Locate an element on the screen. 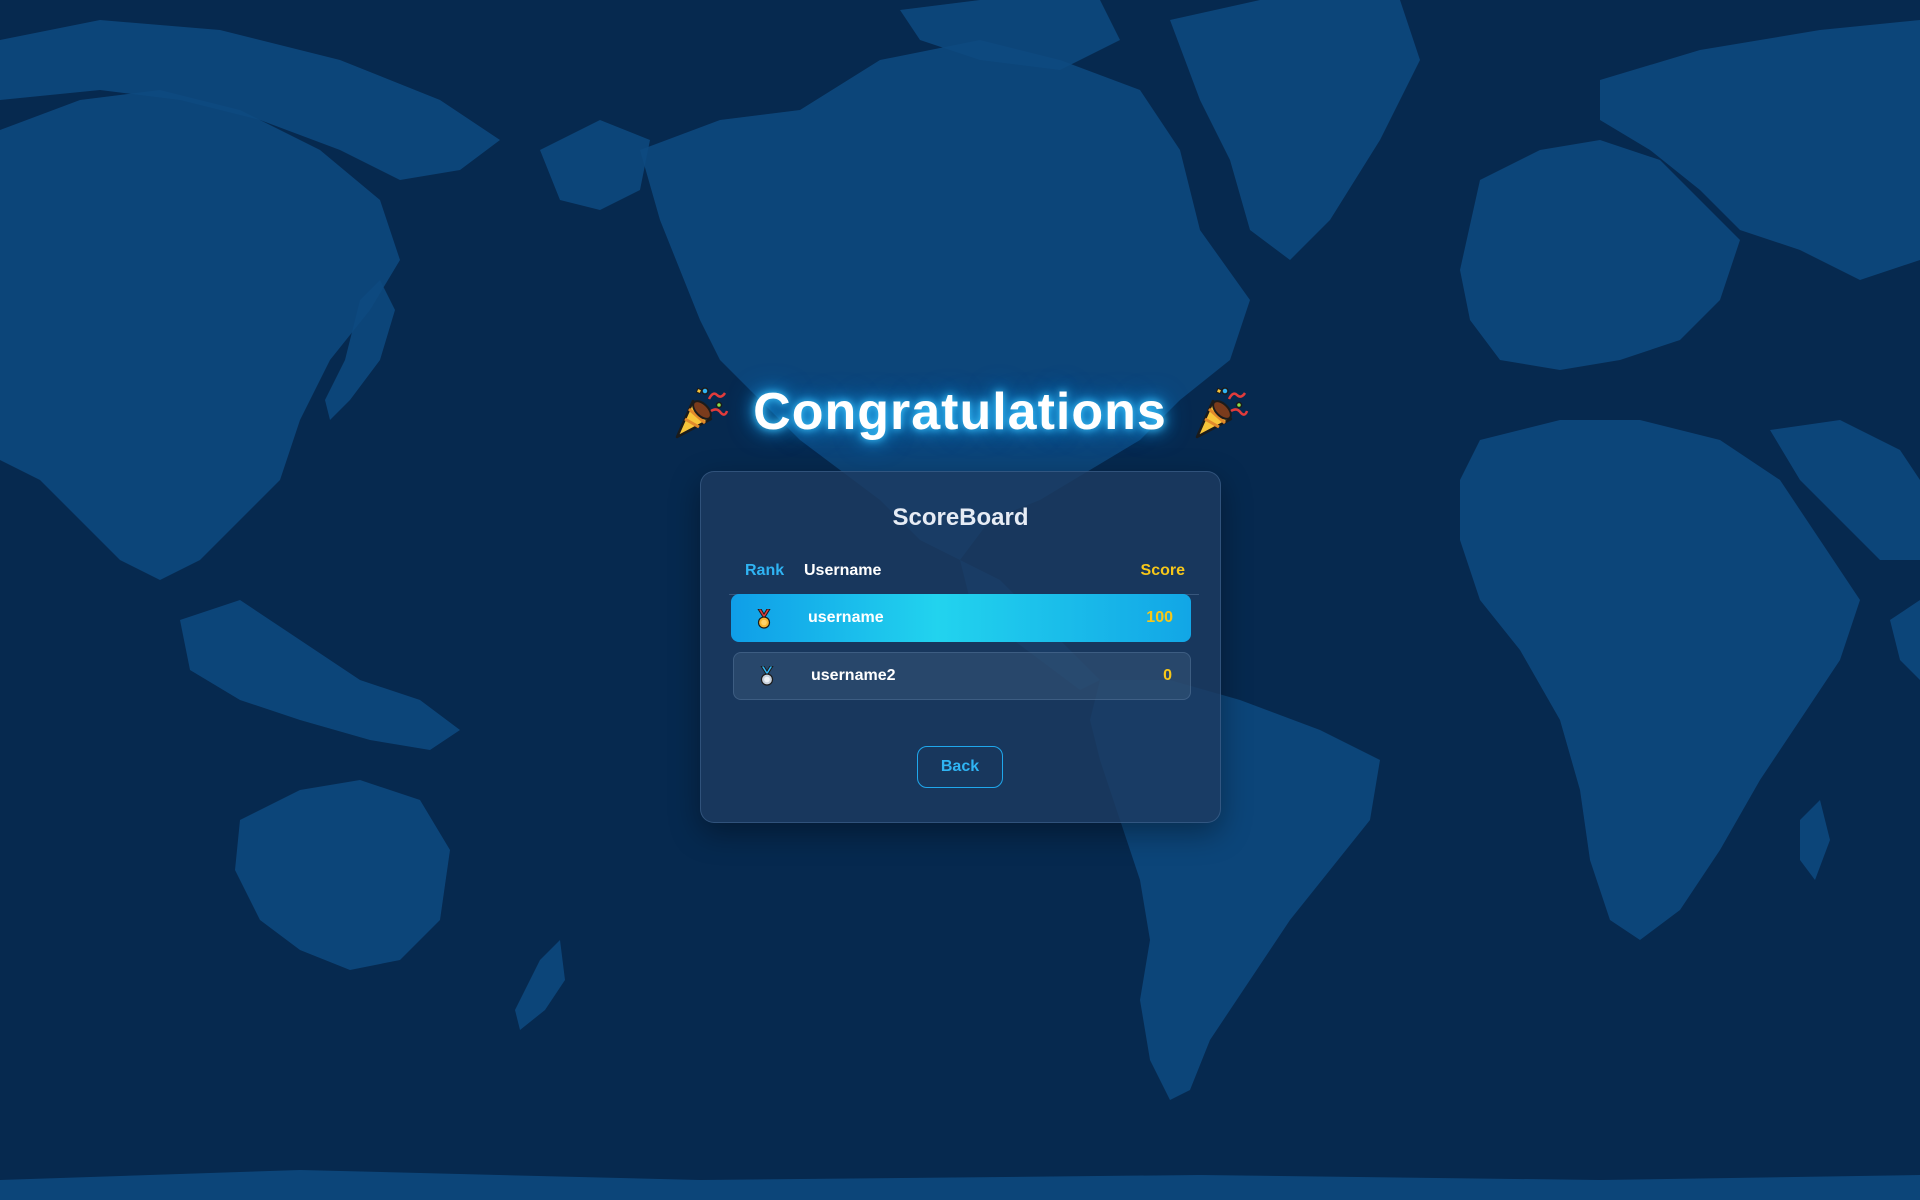 The height and width of the screenshot is (1200, 1920). map-india is located at coordinates (1905, 640).